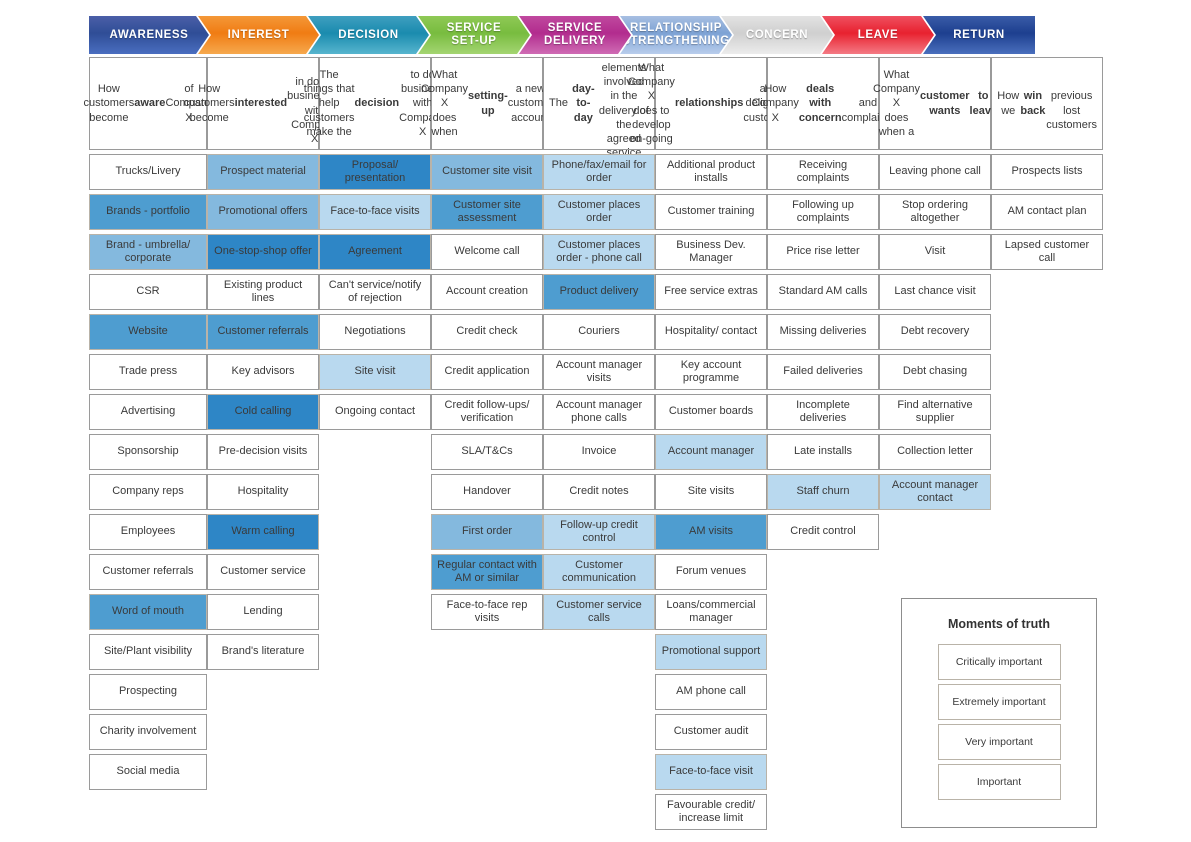 Image resolution: width=1191 pixels, height=842 pixels. Describe the element at coordinates (711, 292) in the screenshot. I see `touchpoint-cell: Free service extras` at that location.